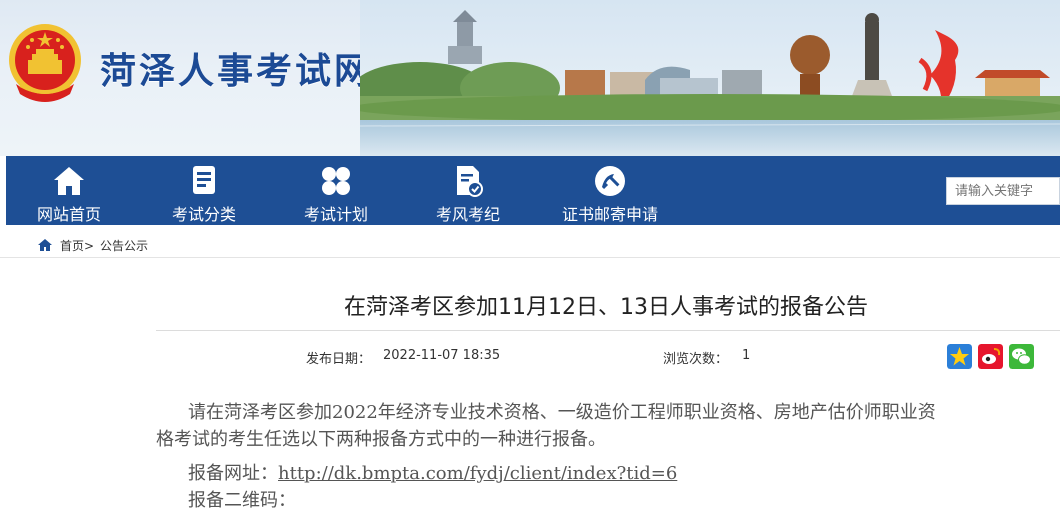 This screenshot has height=513, width=1060. I want to click on weibo-icon, so click(990, 356).